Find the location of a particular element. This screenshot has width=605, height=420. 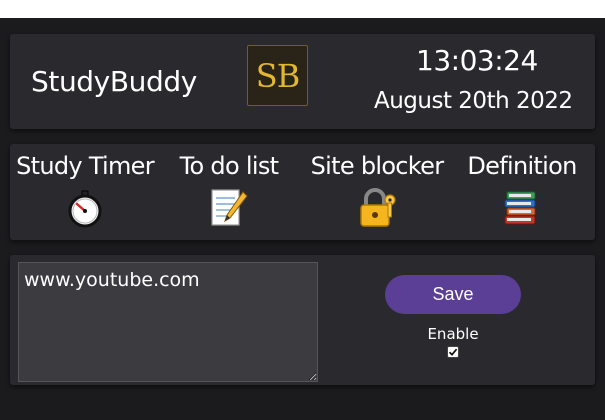

checkmark-icon is located at coordinates (453, 352).